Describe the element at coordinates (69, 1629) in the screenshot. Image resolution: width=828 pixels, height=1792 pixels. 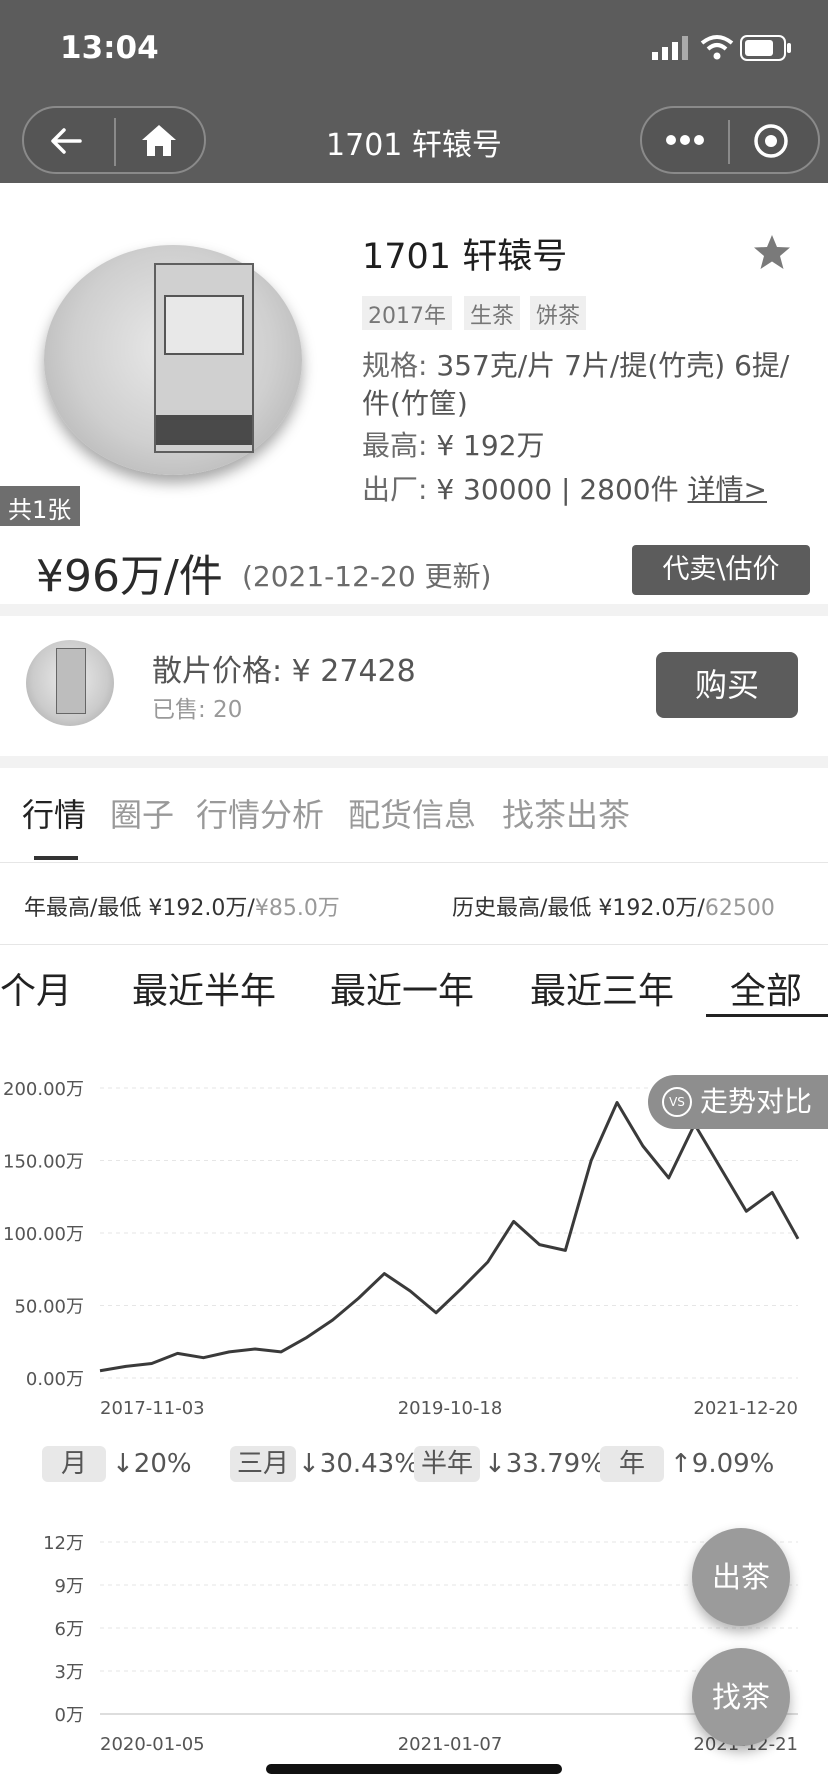
I see `y-tick-label: 6万` at that location.